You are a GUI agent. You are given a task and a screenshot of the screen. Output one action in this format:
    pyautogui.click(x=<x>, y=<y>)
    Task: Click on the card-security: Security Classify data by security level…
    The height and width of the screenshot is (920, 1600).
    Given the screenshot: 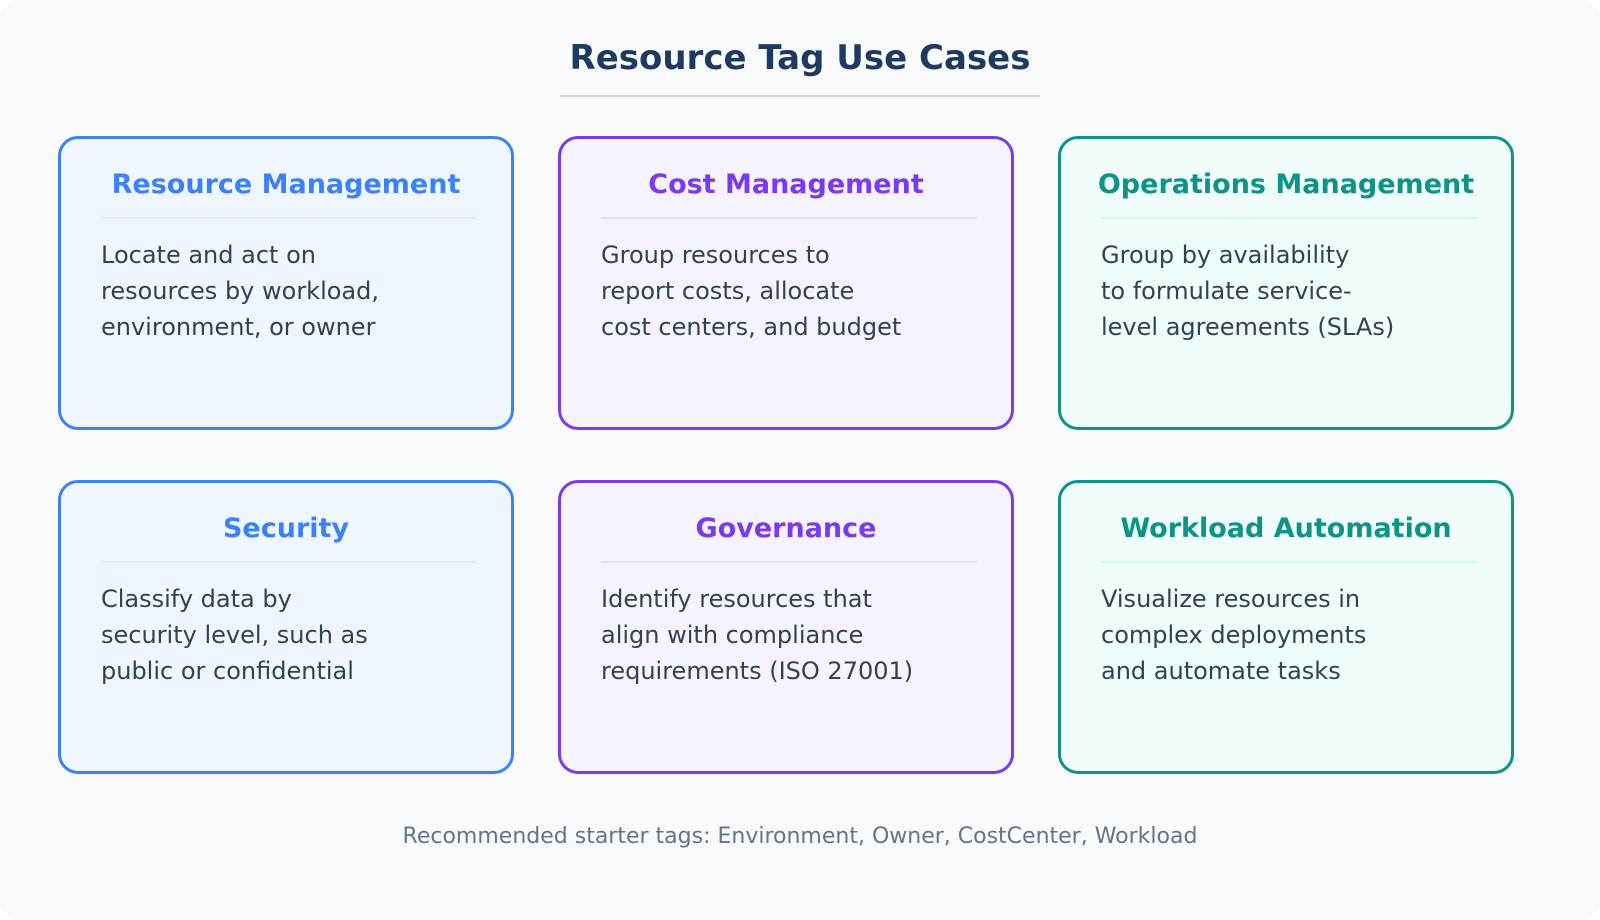 What is the action you would take?
    pyautogui.click(x=286, y=627)
    